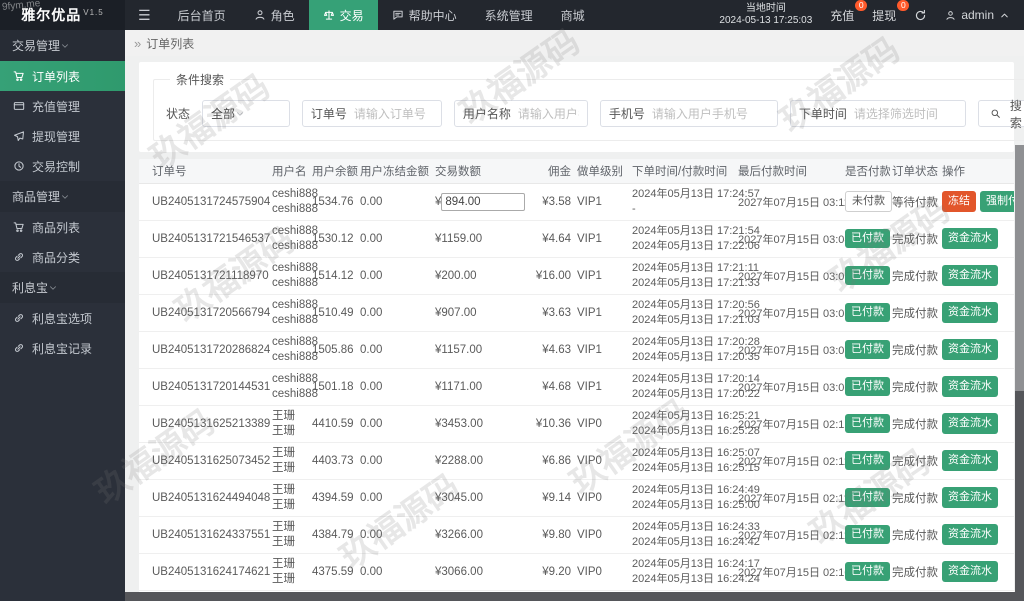  I want to click on order-time-line: 2024年05月13日 16:25:21, so click(696, 415).